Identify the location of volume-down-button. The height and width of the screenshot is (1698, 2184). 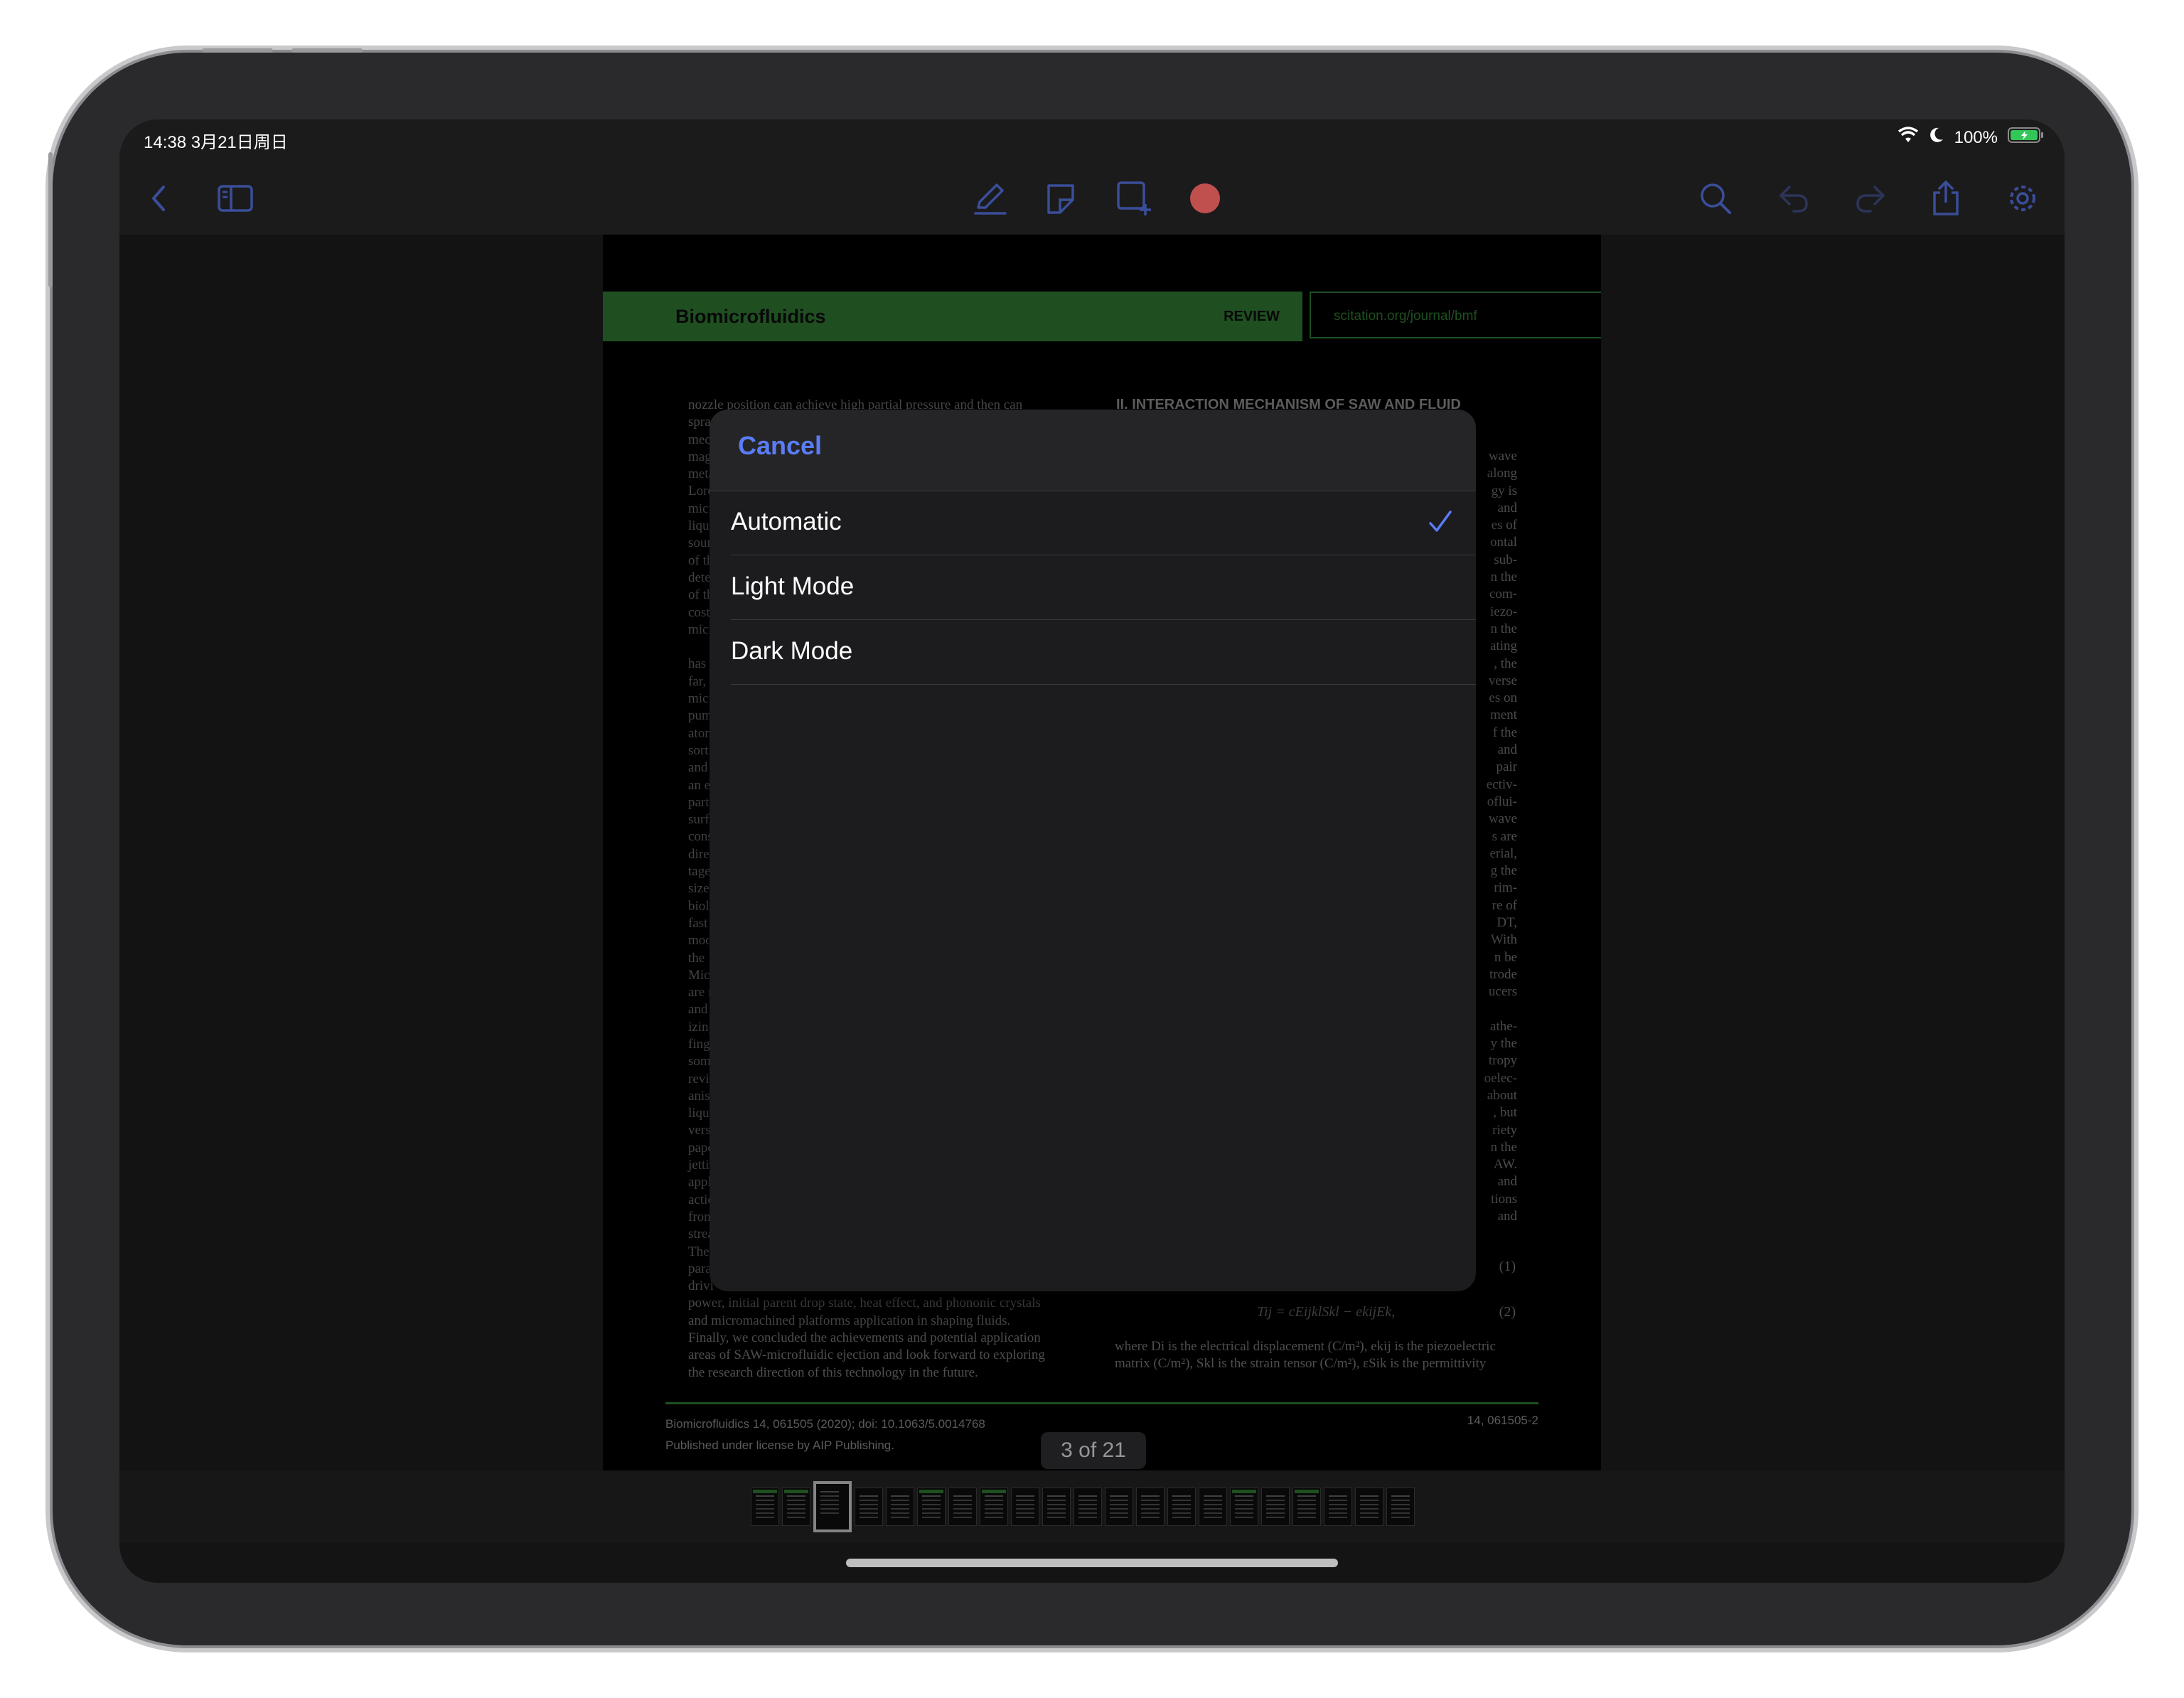
(327, 50).